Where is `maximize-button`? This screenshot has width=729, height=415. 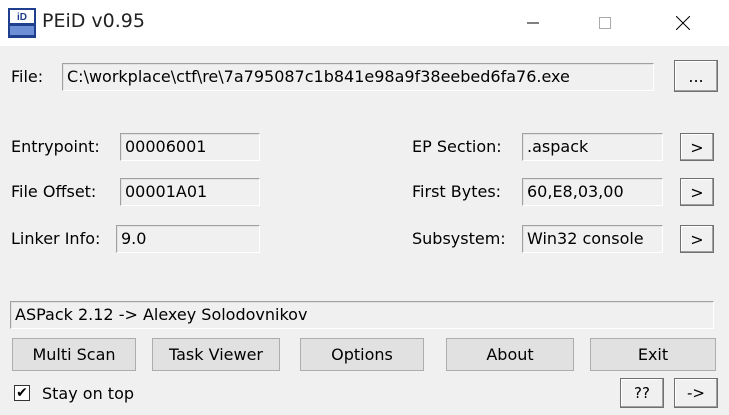
maximize-button is located at coordinates (605, 23).